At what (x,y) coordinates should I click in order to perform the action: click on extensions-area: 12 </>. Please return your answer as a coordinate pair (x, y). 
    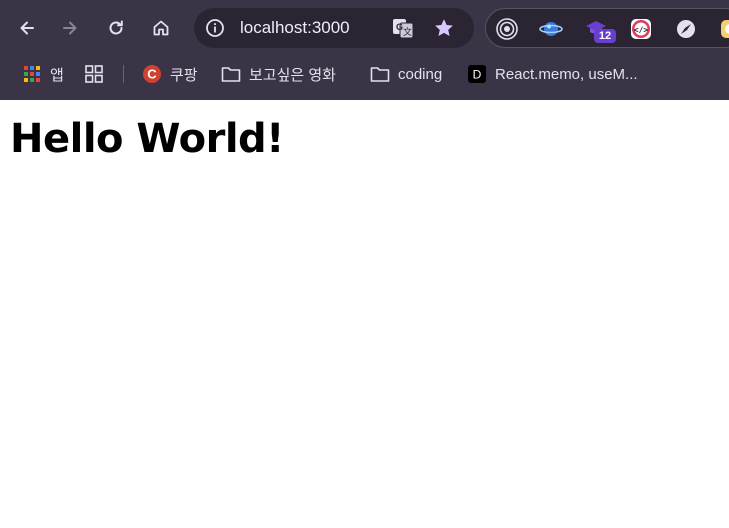
    Looking at the image, I should click on (607, 28).